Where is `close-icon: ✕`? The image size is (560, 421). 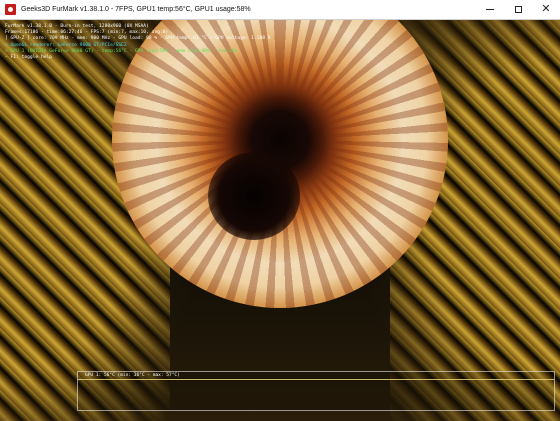 close-icon: ✕ is located at coordinates (546, 9).